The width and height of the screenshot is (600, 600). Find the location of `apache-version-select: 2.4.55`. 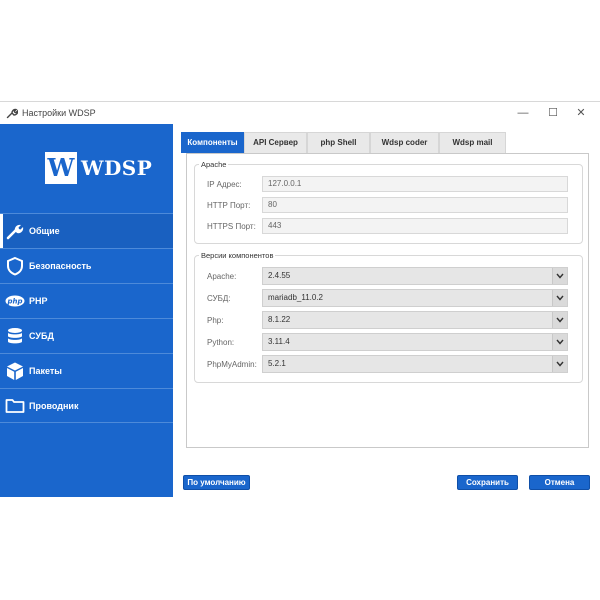

apache-version-select: 2.4.55 is located at coordinates (415, 276).